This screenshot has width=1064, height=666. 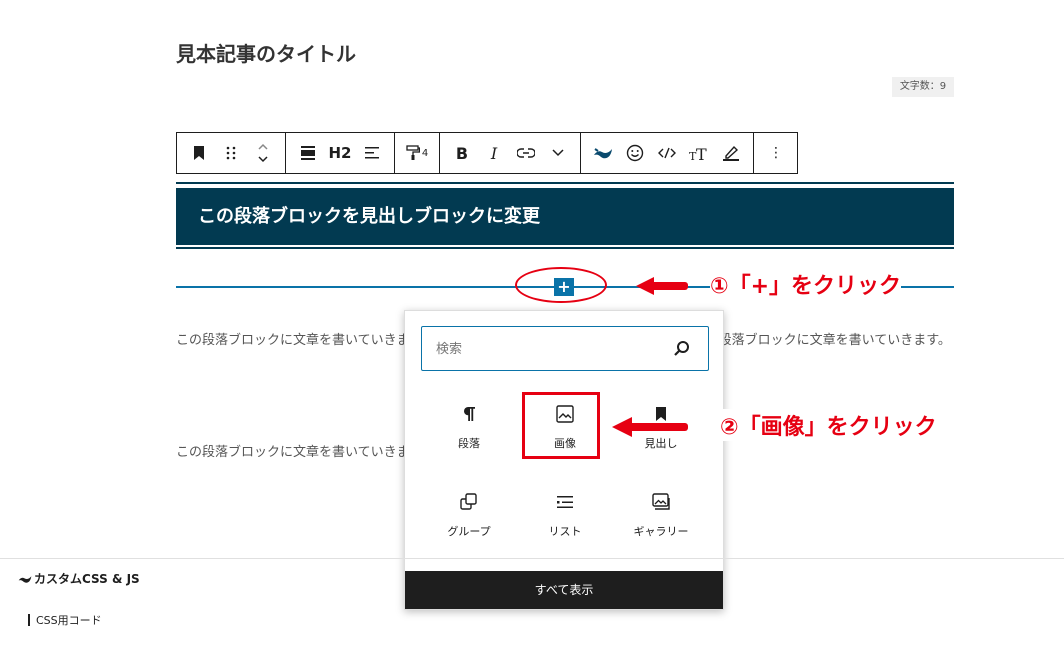 I want to click on move-up-down-button, so click(x=263, y=153).